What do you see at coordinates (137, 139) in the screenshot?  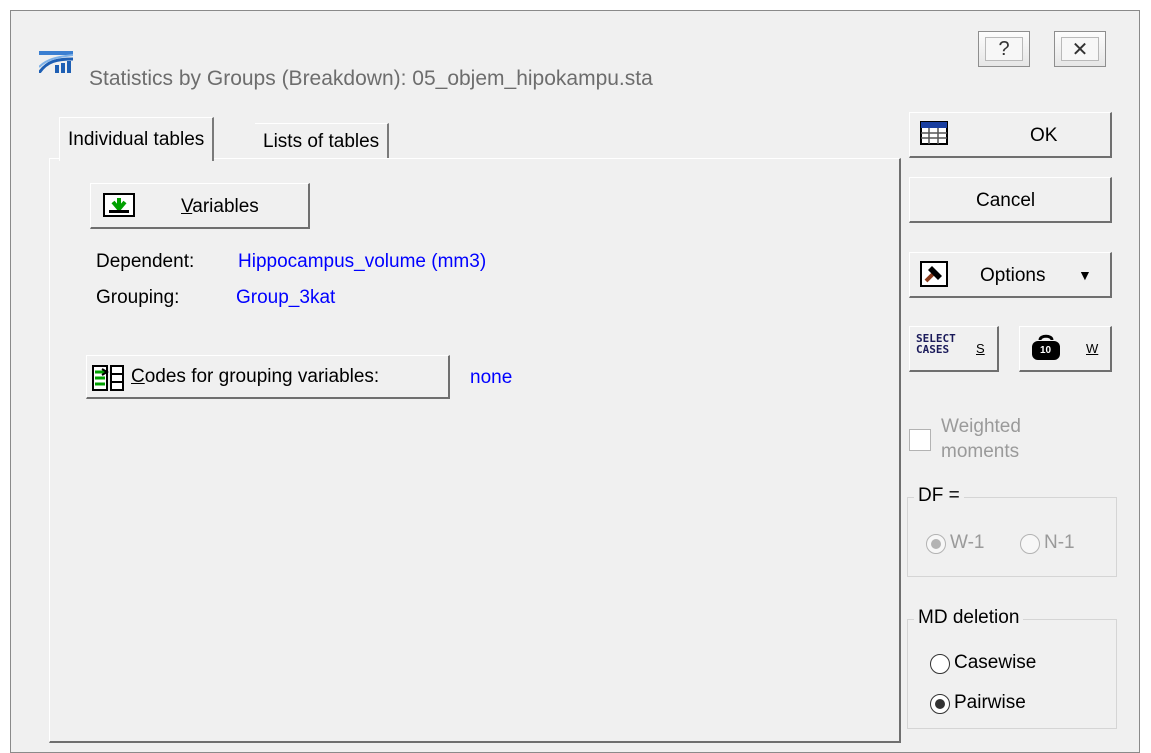 I see `tab-individual-tables: Individual tables` at bounding box center [137, 139].